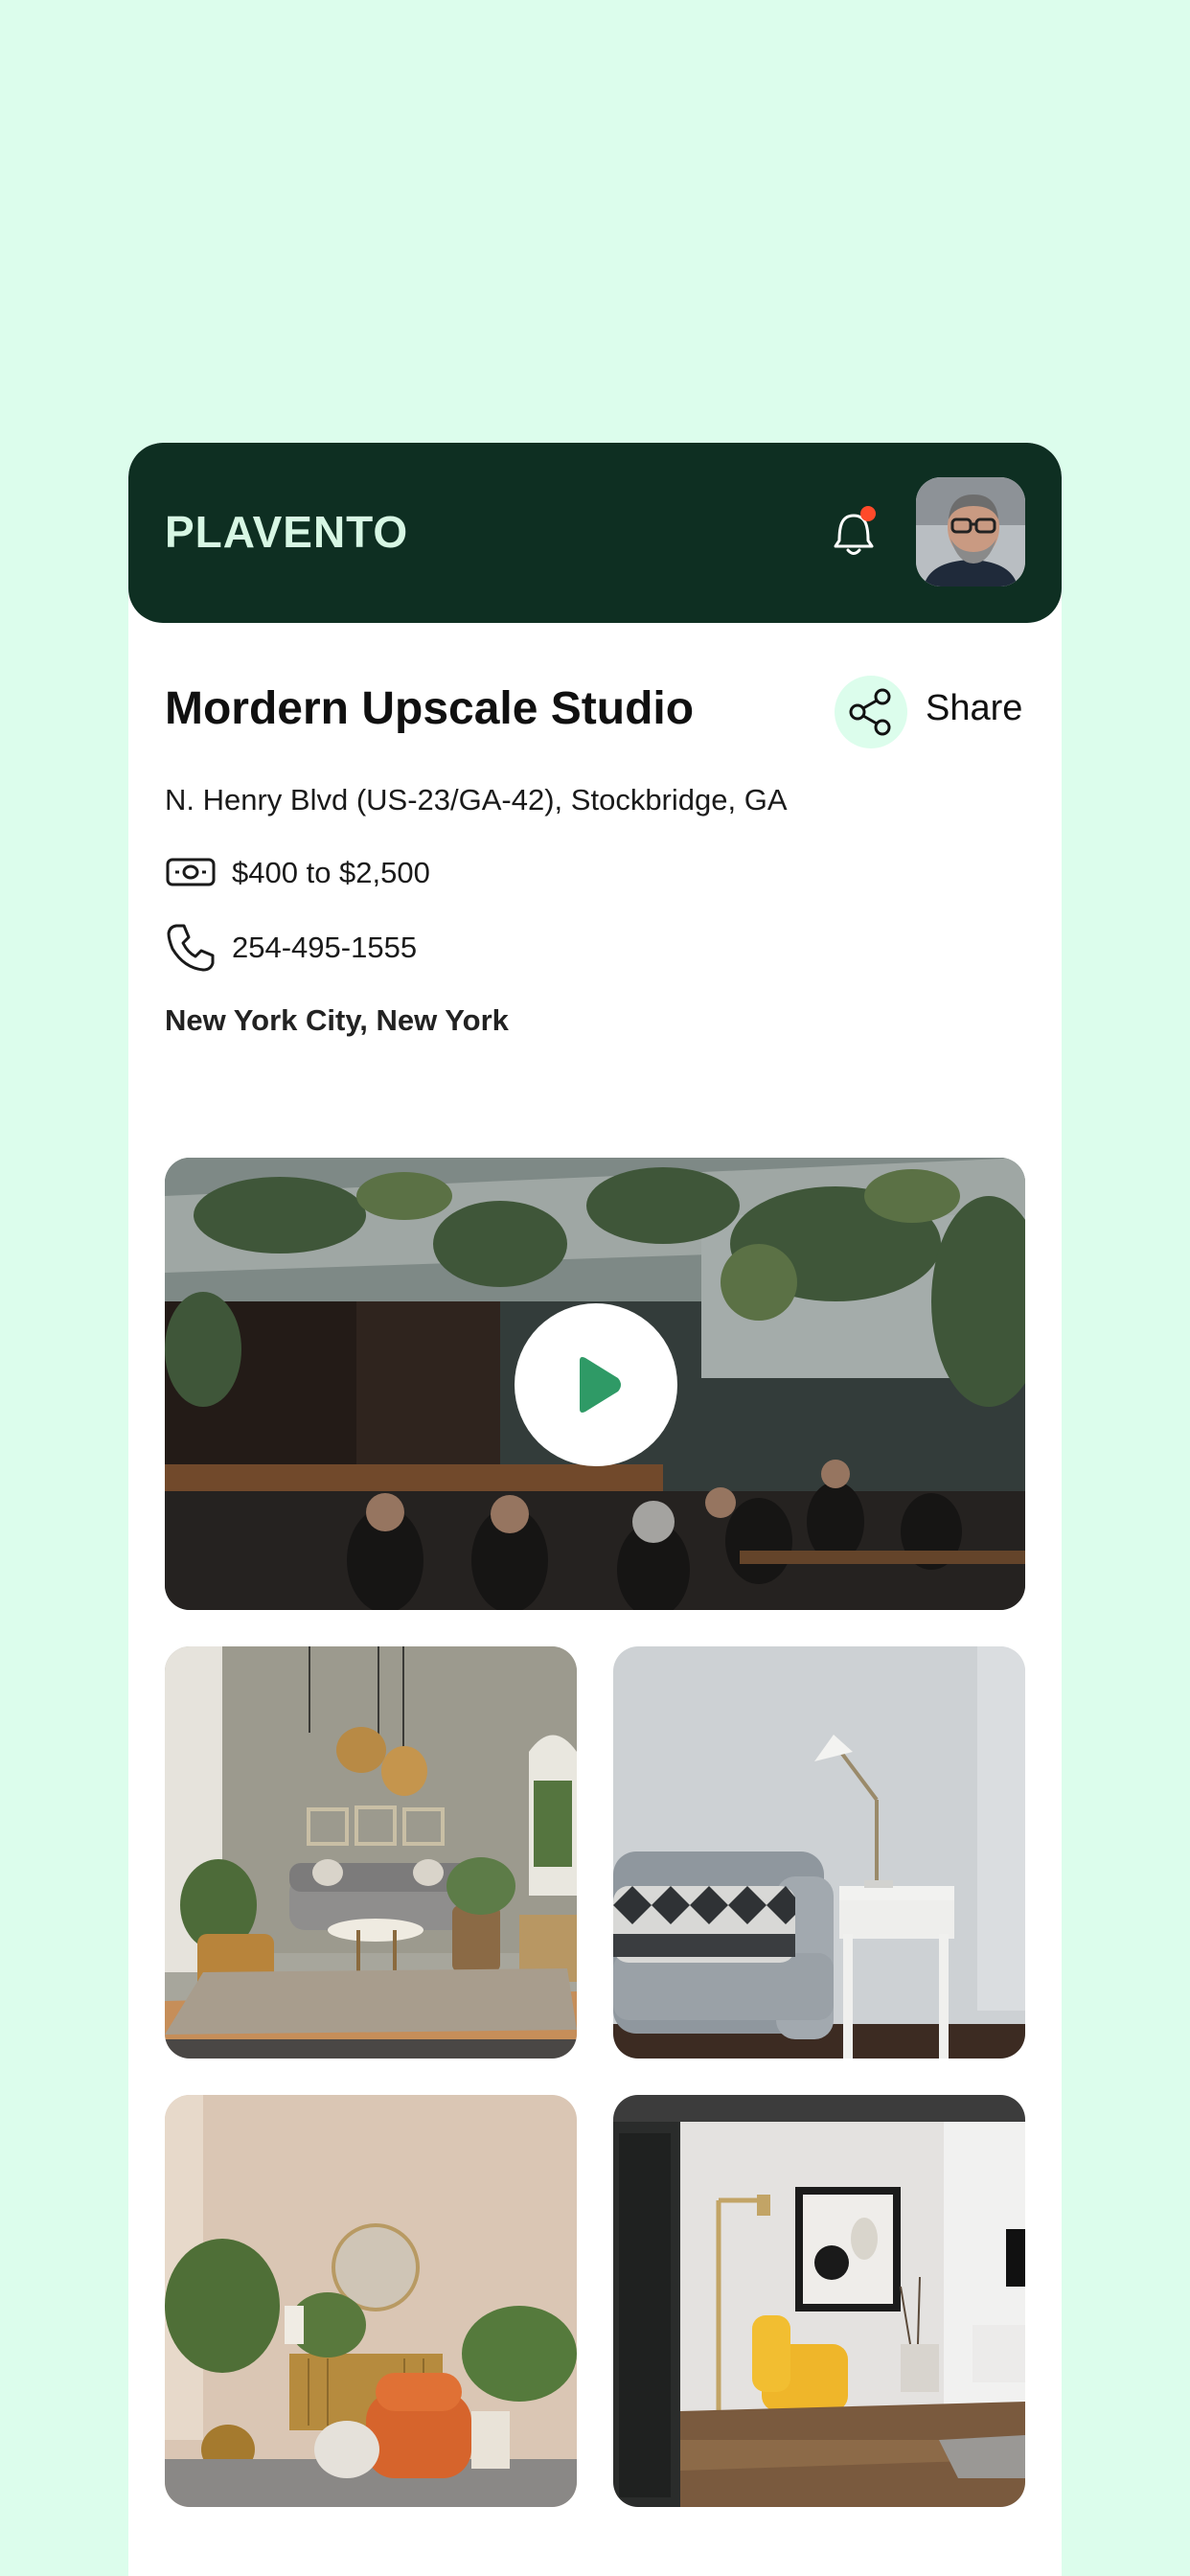 Image resolution: width=1190 pixels, height=2576 pixels. Describe the element at coordinates (331, 872) in the screenshot. I see `price-range: $400 to $2,500` at that location.